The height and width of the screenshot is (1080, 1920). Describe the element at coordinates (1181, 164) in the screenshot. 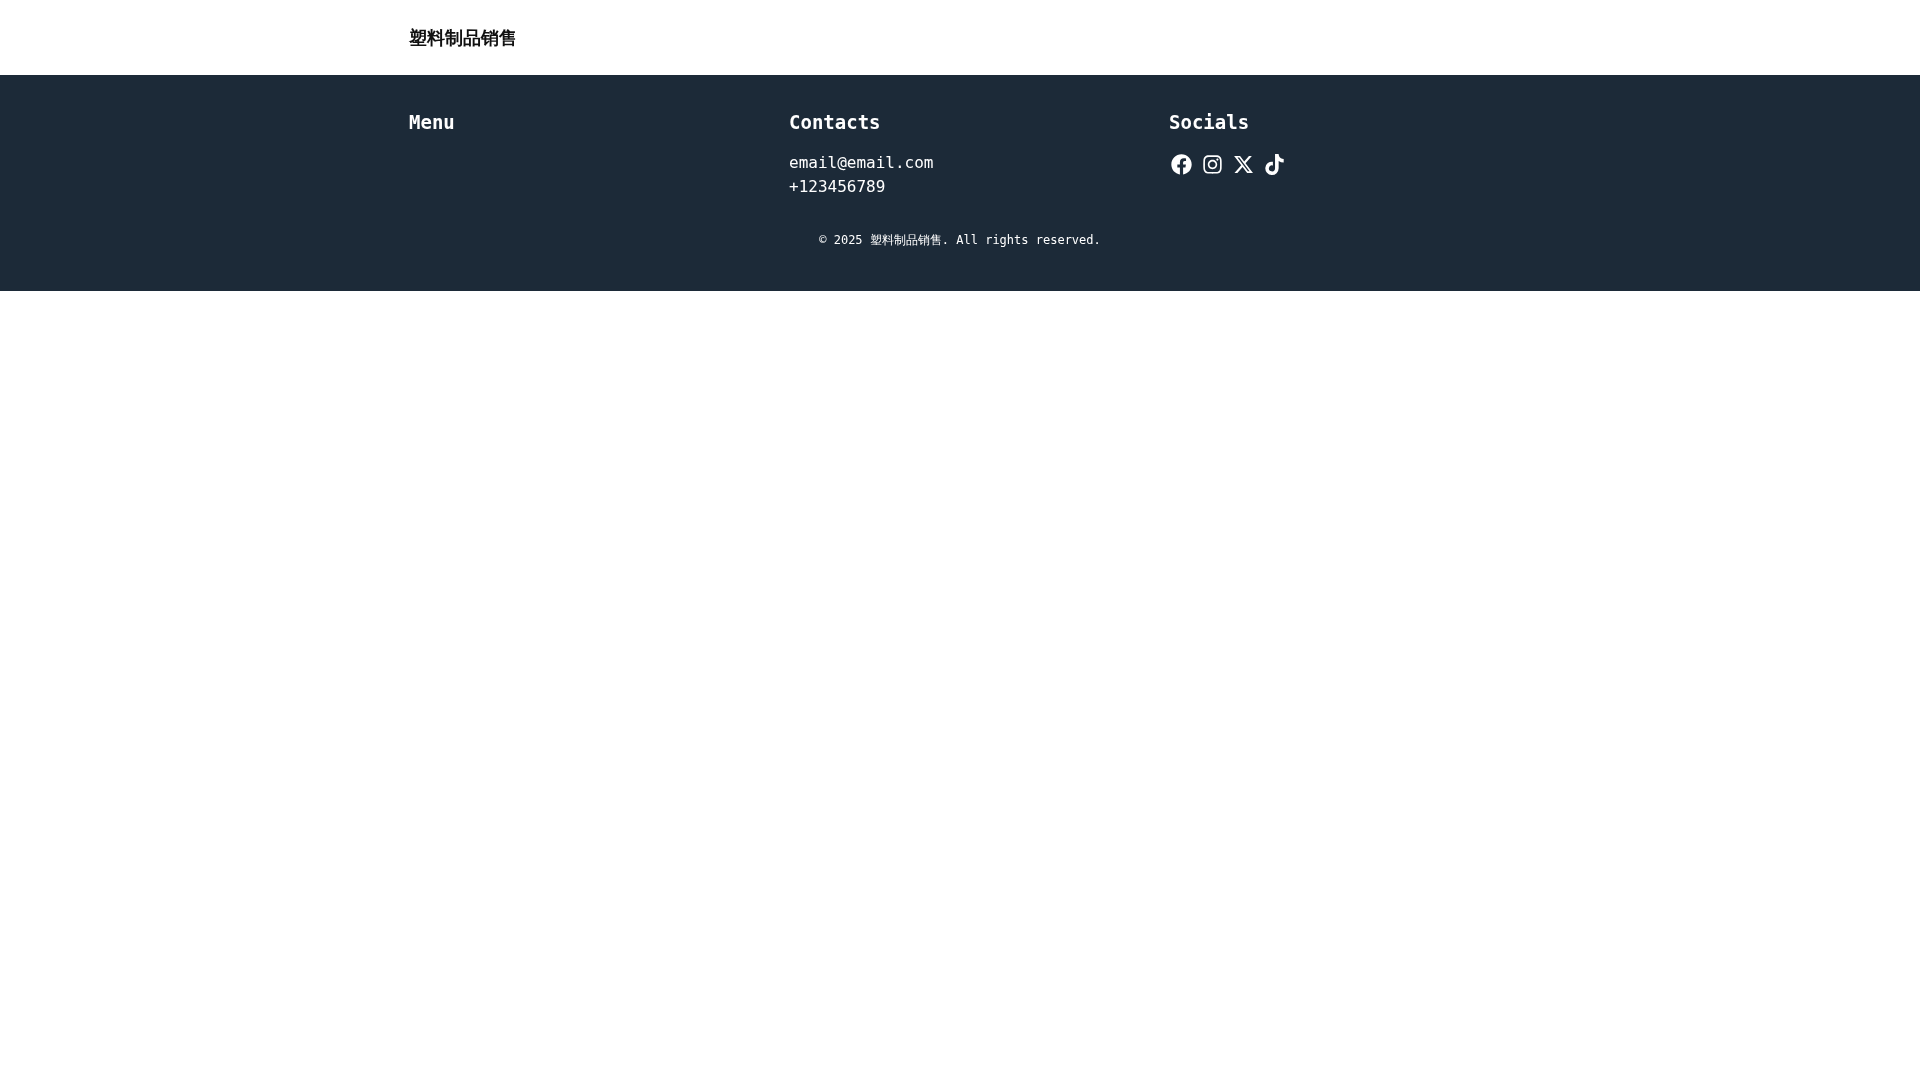

I see `facebook-icon` at that location.